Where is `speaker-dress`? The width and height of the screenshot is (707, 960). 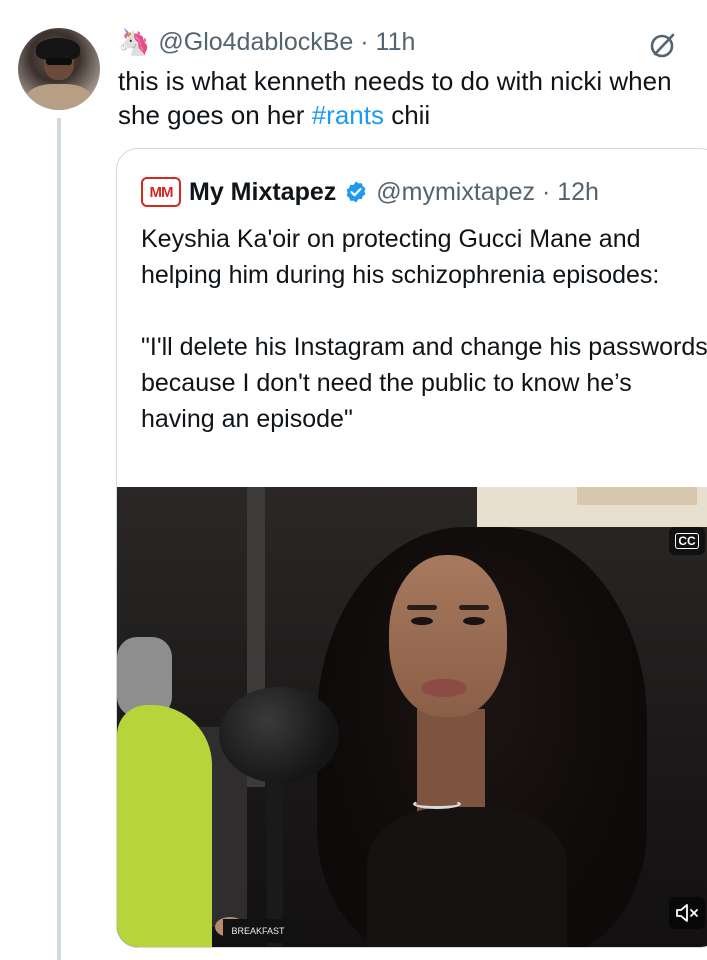 speaker-dress is located at coordinates (467, 877).